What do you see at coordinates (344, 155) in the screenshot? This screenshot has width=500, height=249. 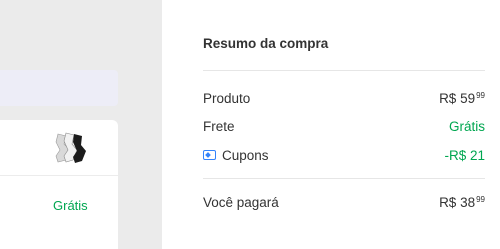 I see `summary-row-coupons: Cupons -R$ 21` at bounding box center [344, 155].